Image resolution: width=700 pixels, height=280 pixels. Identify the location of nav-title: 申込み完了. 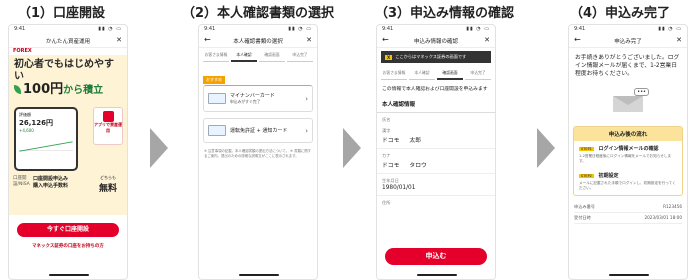
(628, 41).